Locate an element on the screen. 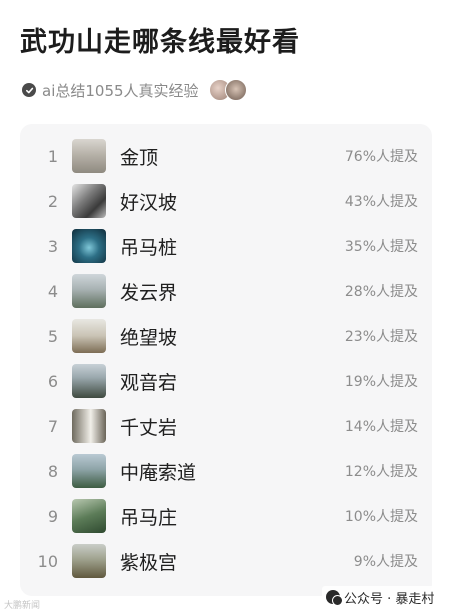  rank-number: 4 is located at coordinates (52, 291).